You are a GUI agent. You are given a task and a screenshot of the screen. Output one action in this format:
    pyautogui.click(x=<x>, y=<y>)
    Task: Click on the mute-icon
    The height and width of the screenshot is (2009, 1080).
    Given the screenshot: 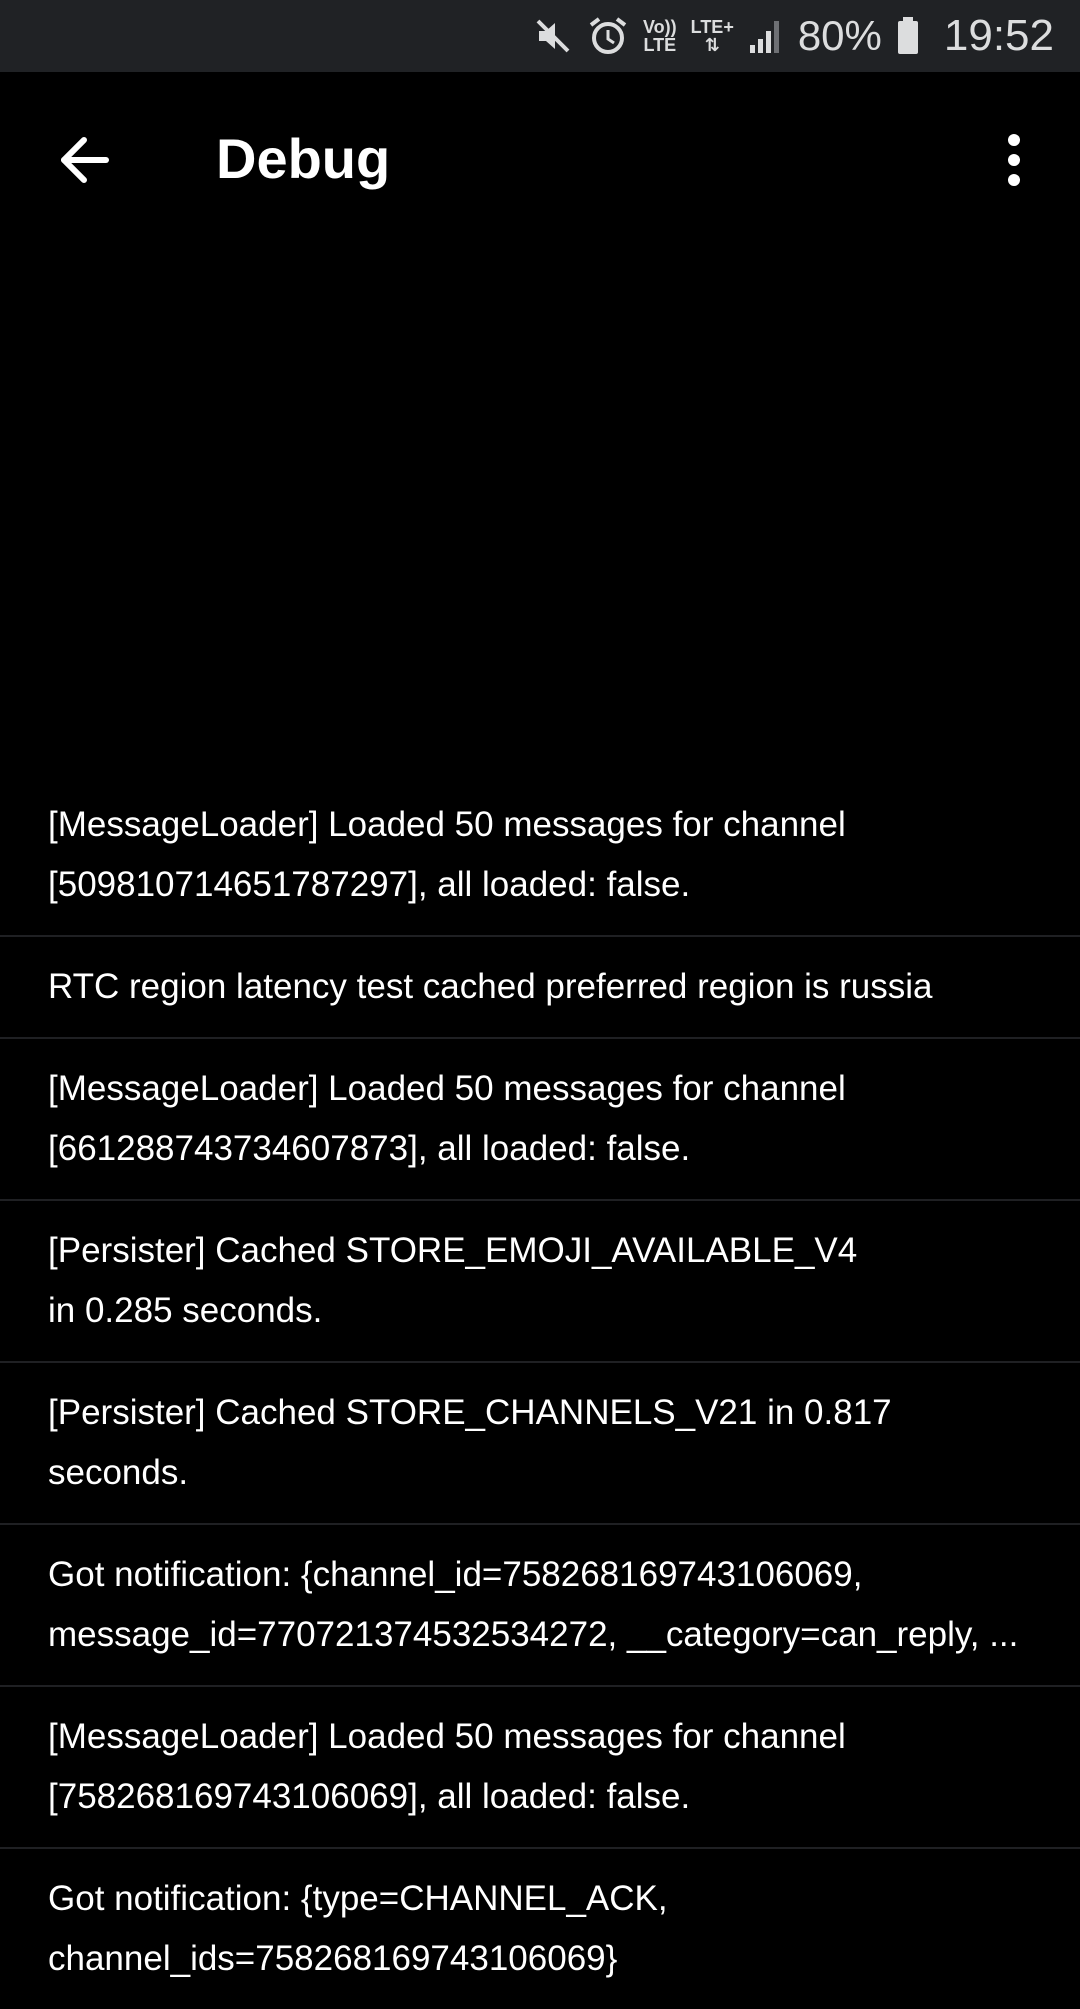 What is the action you would take?
    pyautogui.click(x=553, y=36)
    